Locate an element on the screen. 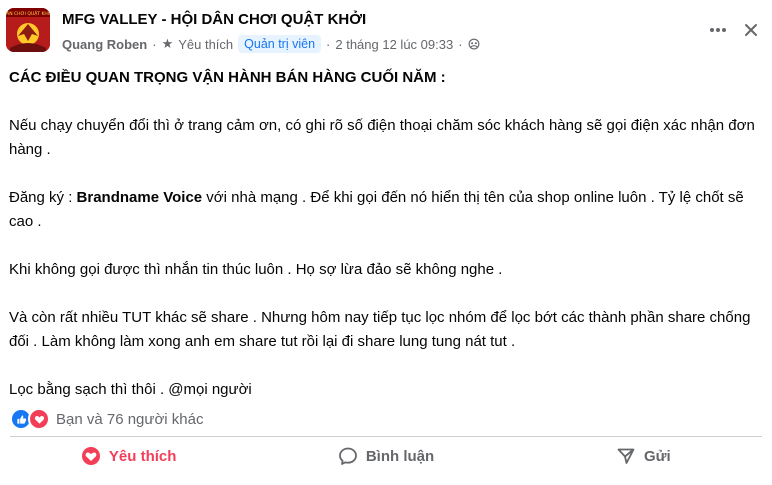 This screenshot has height=485, width=772. author-name-link: Quang Roben is located at coordinates (104, 44).